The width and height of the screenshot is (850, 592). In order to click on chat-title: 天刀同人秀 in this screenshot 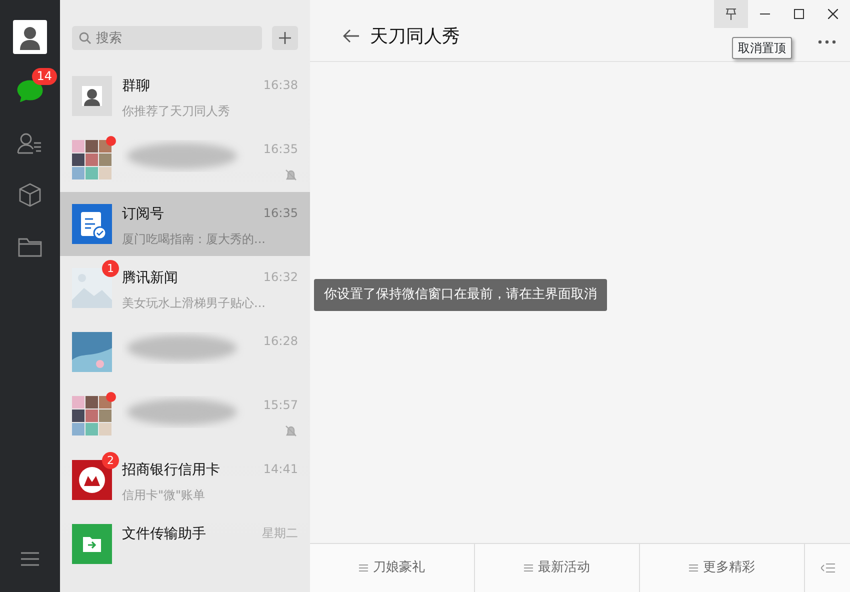, I will do `click(415, 37)`.